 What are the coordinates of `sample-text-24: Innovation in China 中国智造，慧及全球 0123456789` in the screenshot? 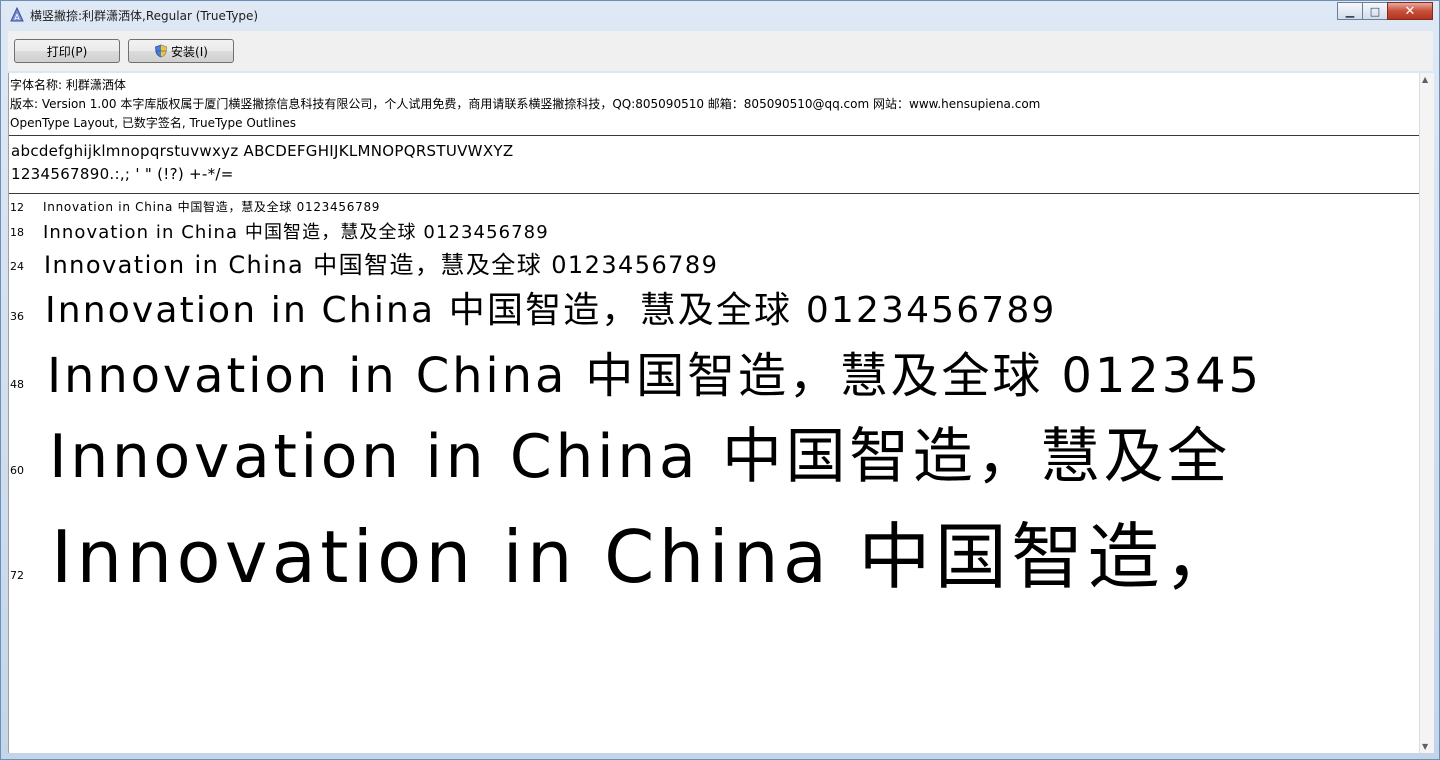 It's located at (381, 265).